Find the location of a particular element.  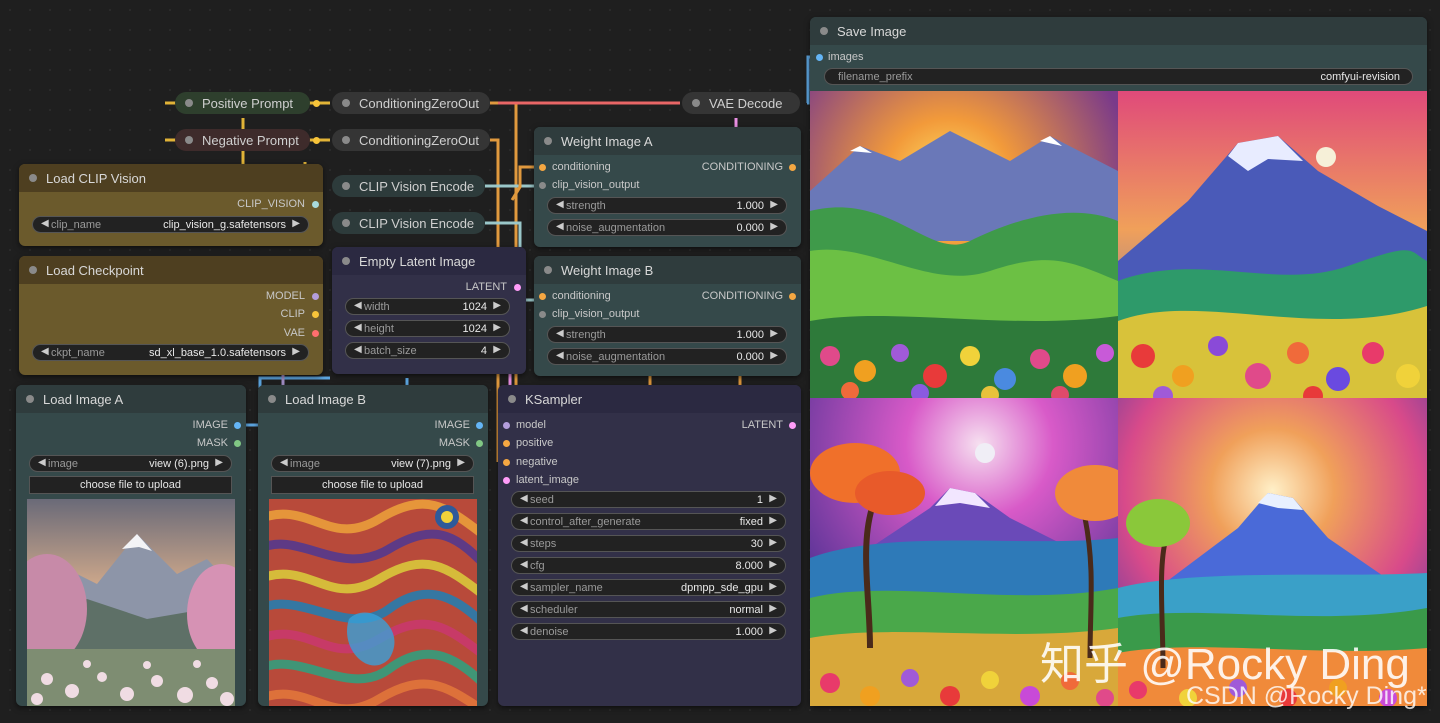

positive-prompt-node: Positive Prompt is located at coordinates (242, 103).